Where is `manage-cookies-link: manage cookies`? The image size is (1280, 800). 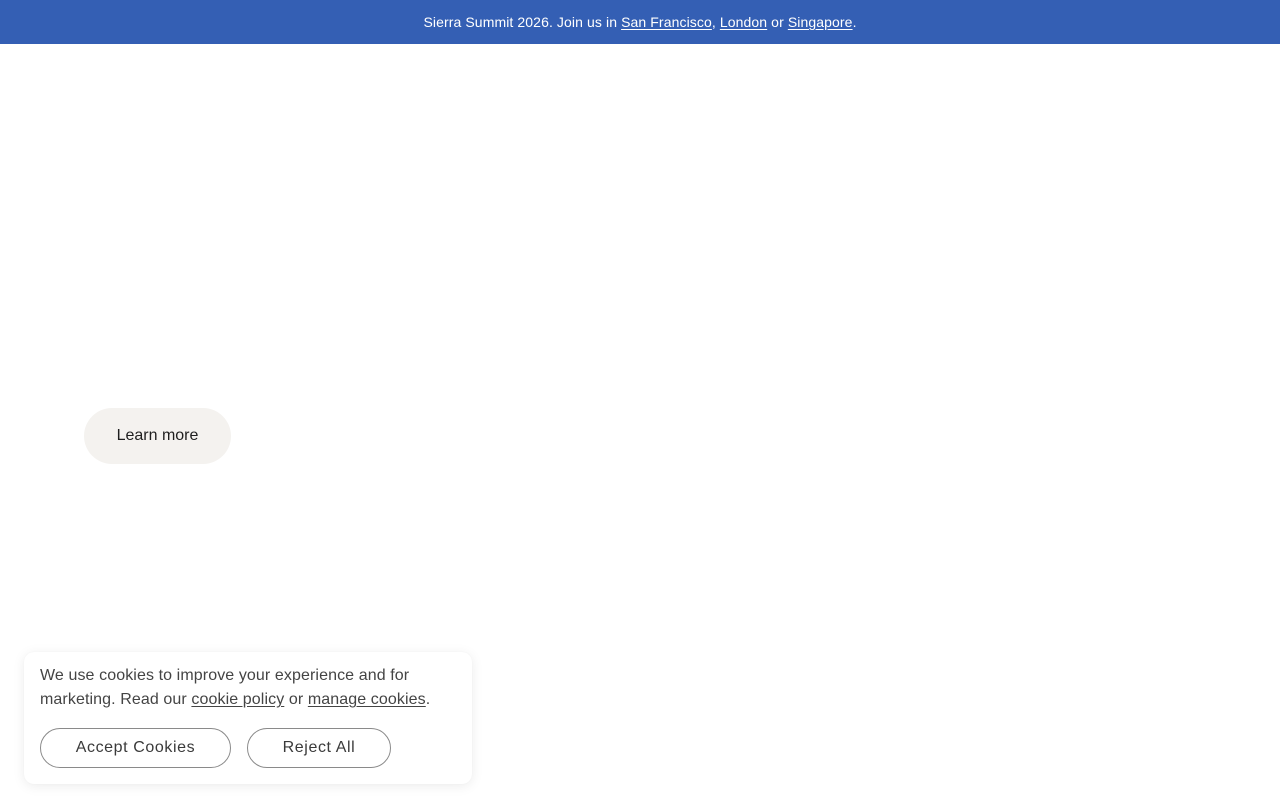 manage-cookies-link: manage cookies is located at coordinates (367, 699).